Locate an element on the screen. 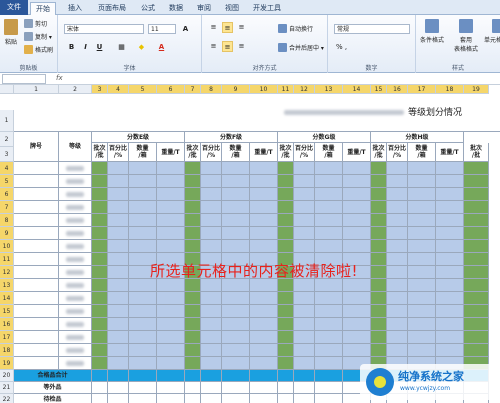 The width and height of the screenshot is (500, 403). paste-button: 粘贴 is located at coordinates (11, 32).